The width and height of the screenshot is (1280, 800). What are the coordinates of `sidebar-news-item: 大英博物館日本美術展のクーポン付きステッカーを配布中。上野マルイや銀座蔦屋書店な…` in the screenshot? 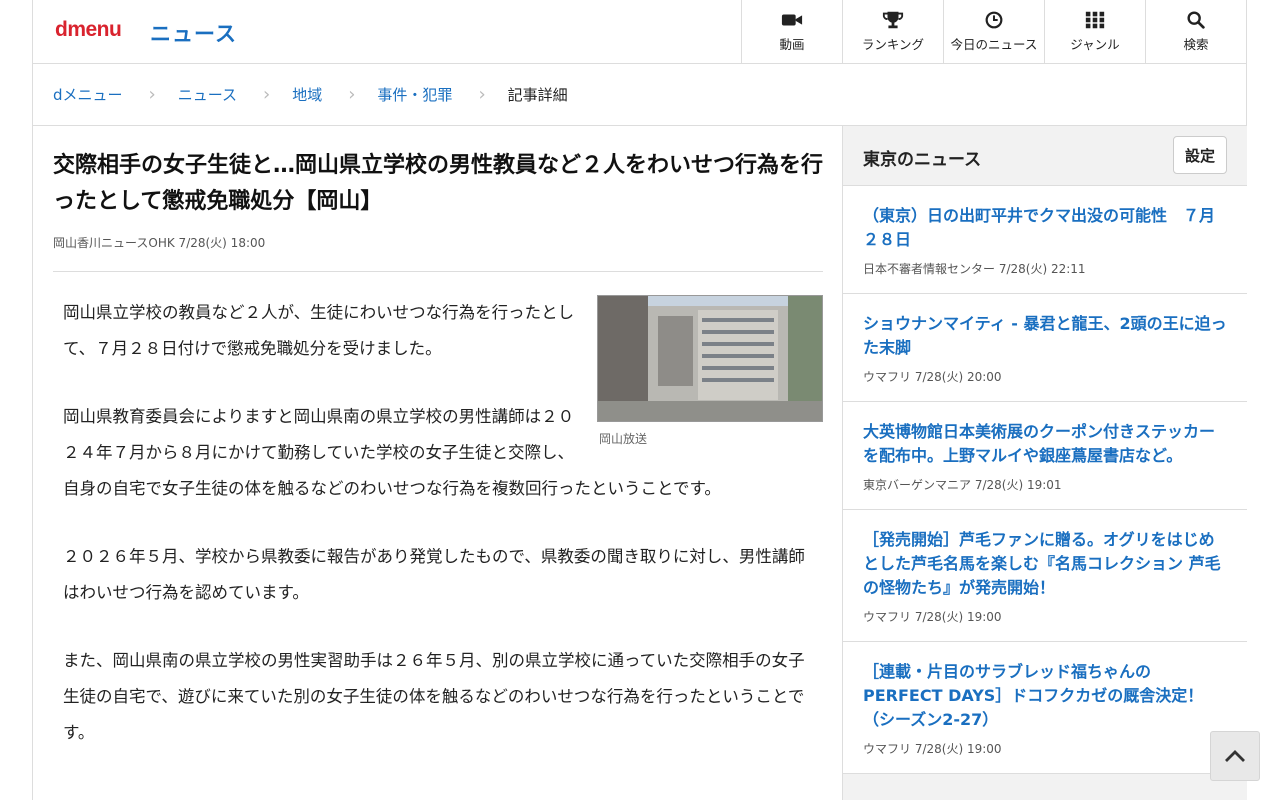 It's located at (1045, 456).